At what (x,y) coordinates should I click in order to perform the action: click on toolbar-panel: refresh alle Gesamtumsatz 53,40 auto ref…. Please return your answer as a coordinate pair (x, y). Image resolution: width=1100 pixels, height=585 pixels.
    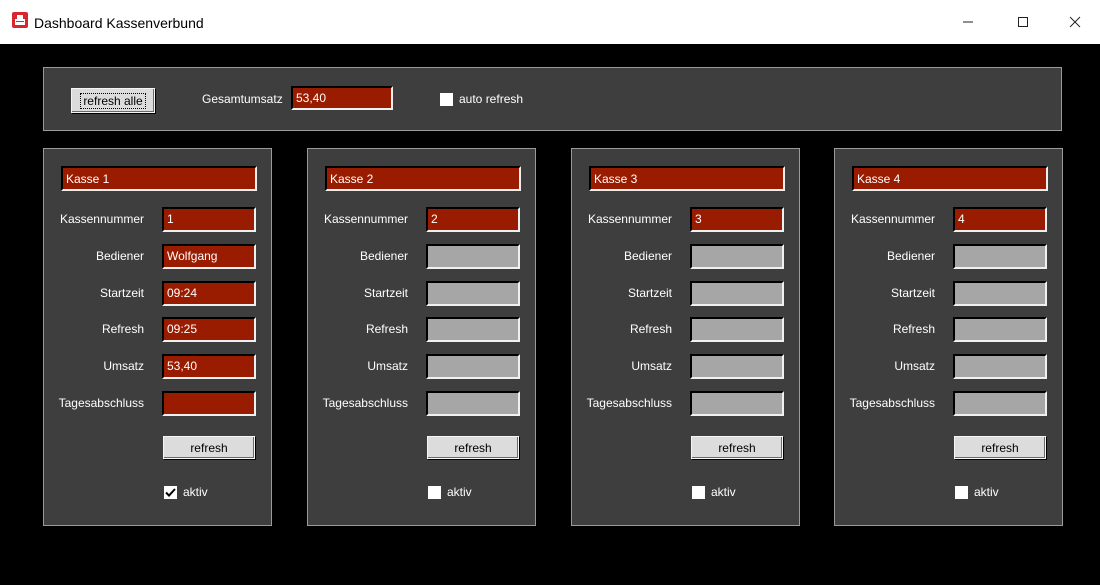
    Looking at the image, I should click on (552, 99).